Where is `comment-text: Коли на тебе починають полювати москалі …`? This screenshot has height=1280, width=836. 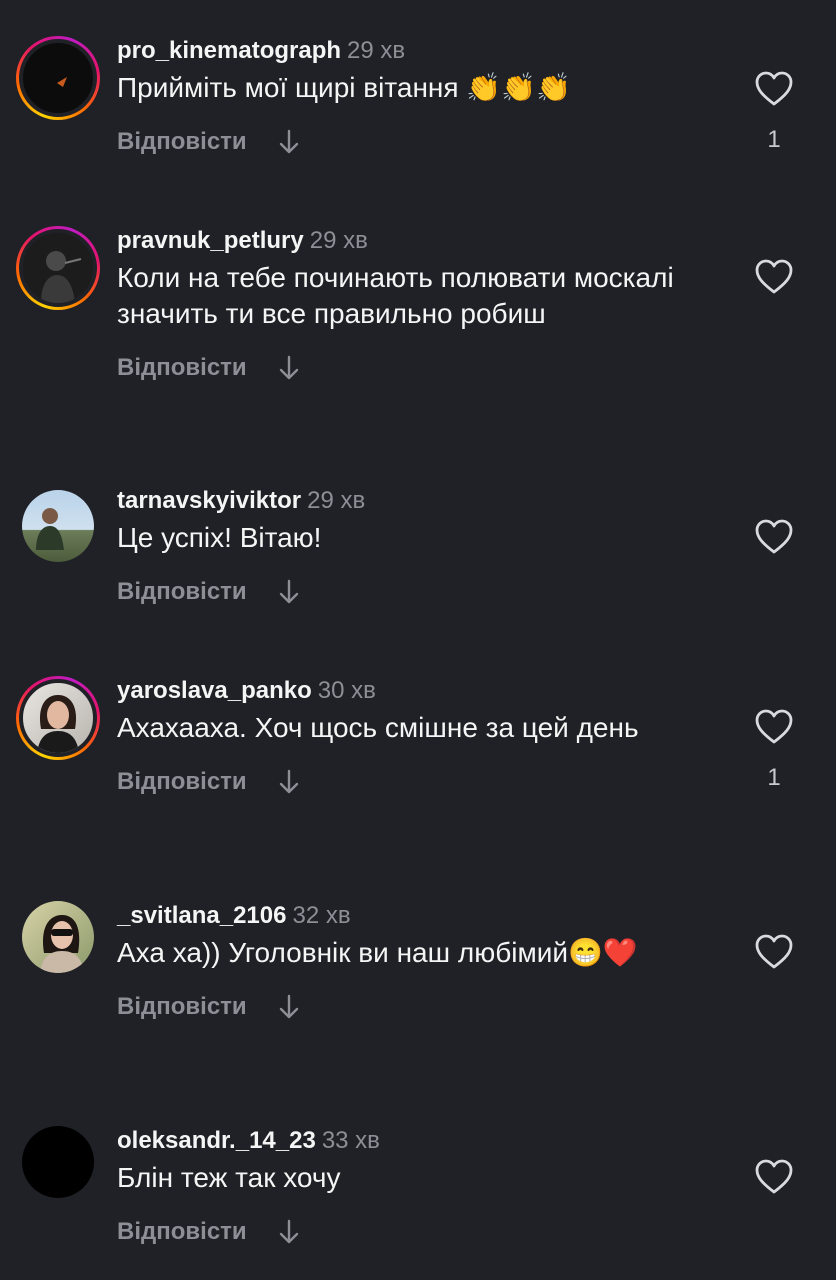 comment-text: Коли на тебе починають полювати москалі … is located at coordinates (395, 295).